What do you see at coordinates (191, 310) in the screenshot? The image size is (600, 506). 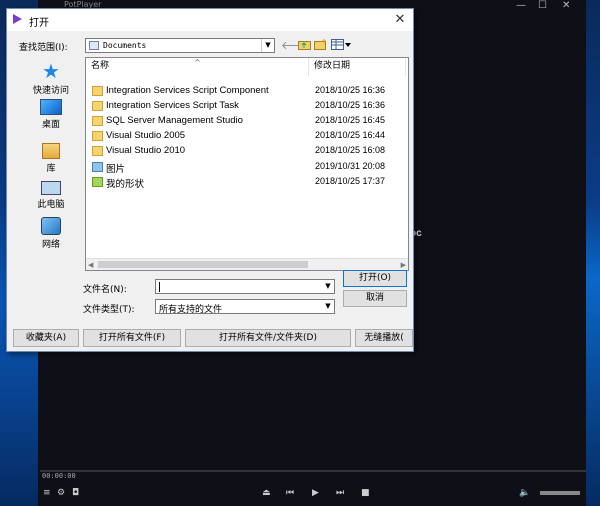 I see `filetype-value: 所有支持的文件` at bounding box center [191, 310].